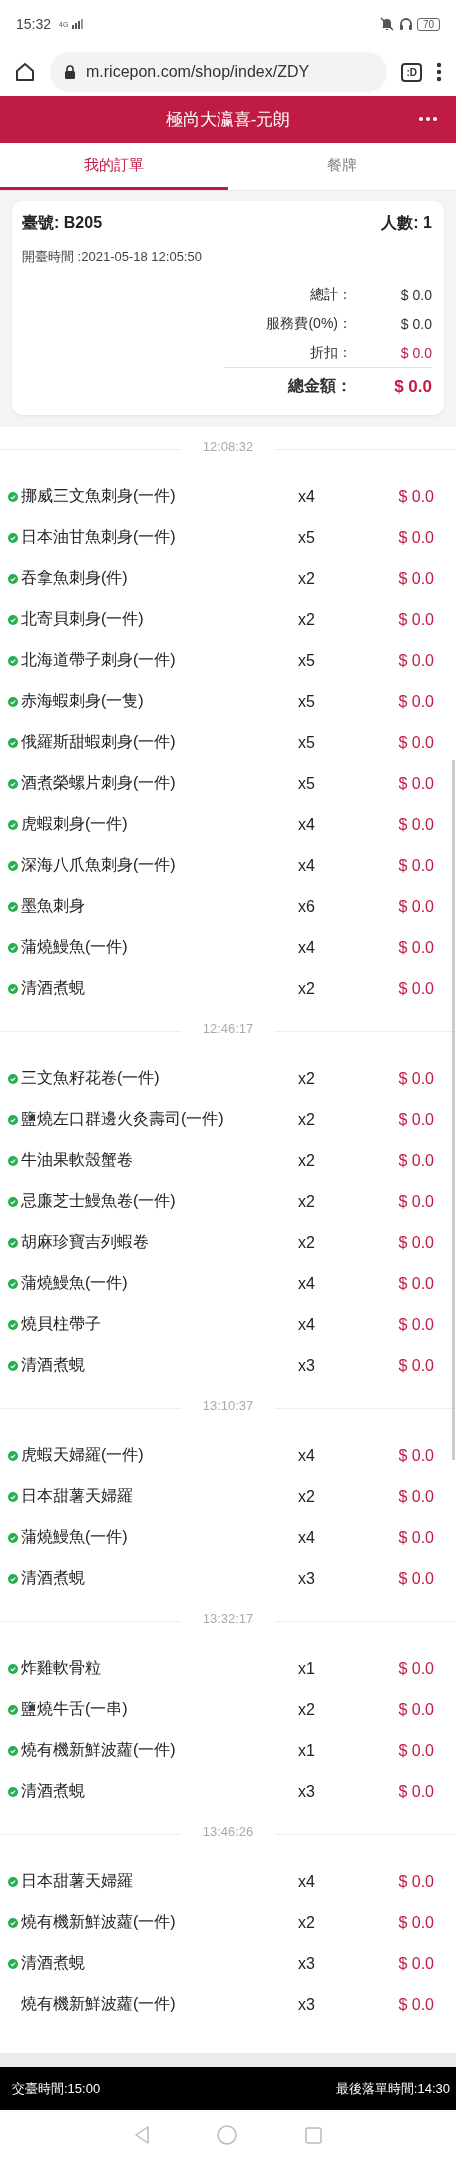 The image size is (456, 2160). Describe the element at coordinates (99, 783) in the screenshot. I see `item-name: 酒煮榮螺片刺身(一件)` at that location.